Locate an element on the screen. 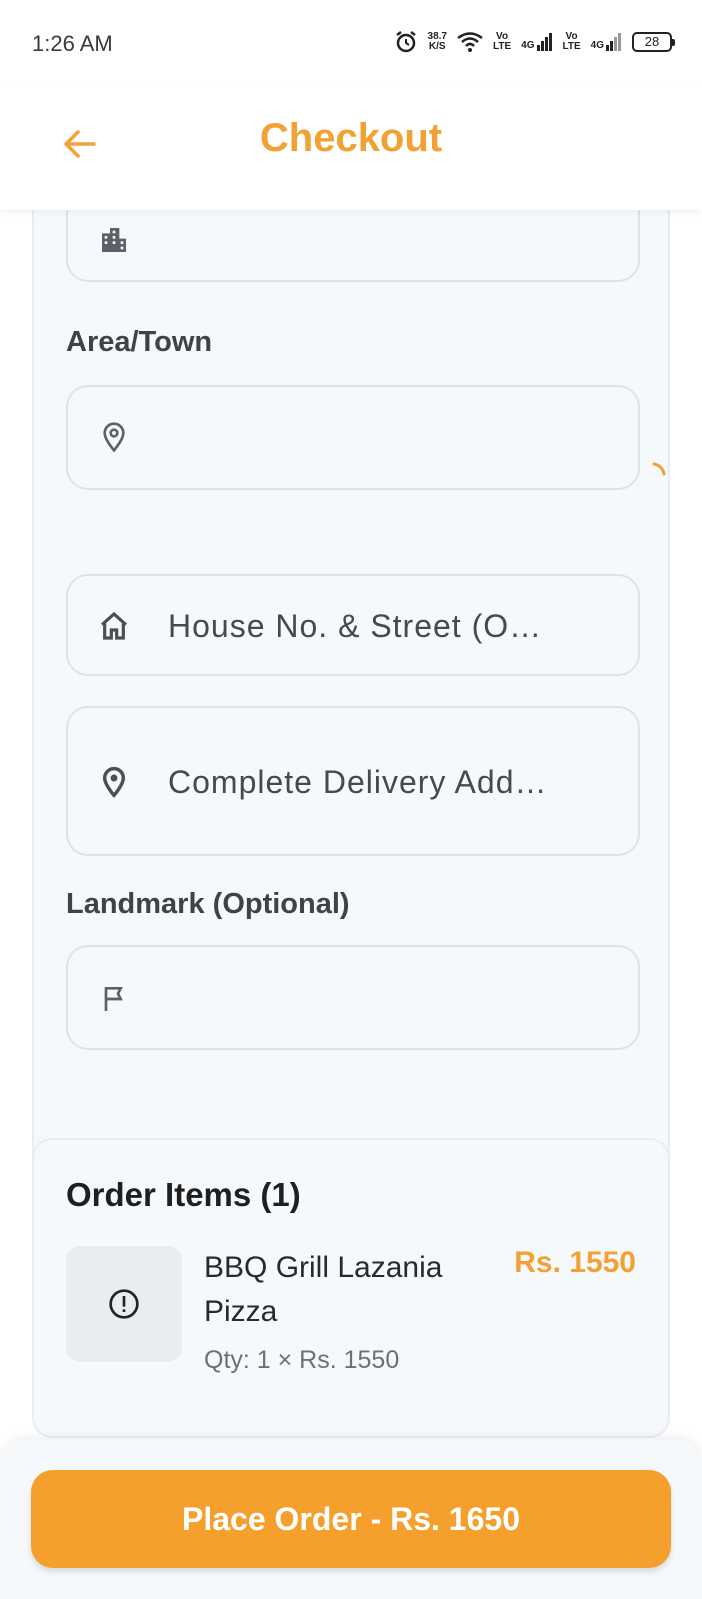 Image resolution: width=702 pixels, height=1599 pixels. app-header: Checkout is located at coordinates (351, 149).